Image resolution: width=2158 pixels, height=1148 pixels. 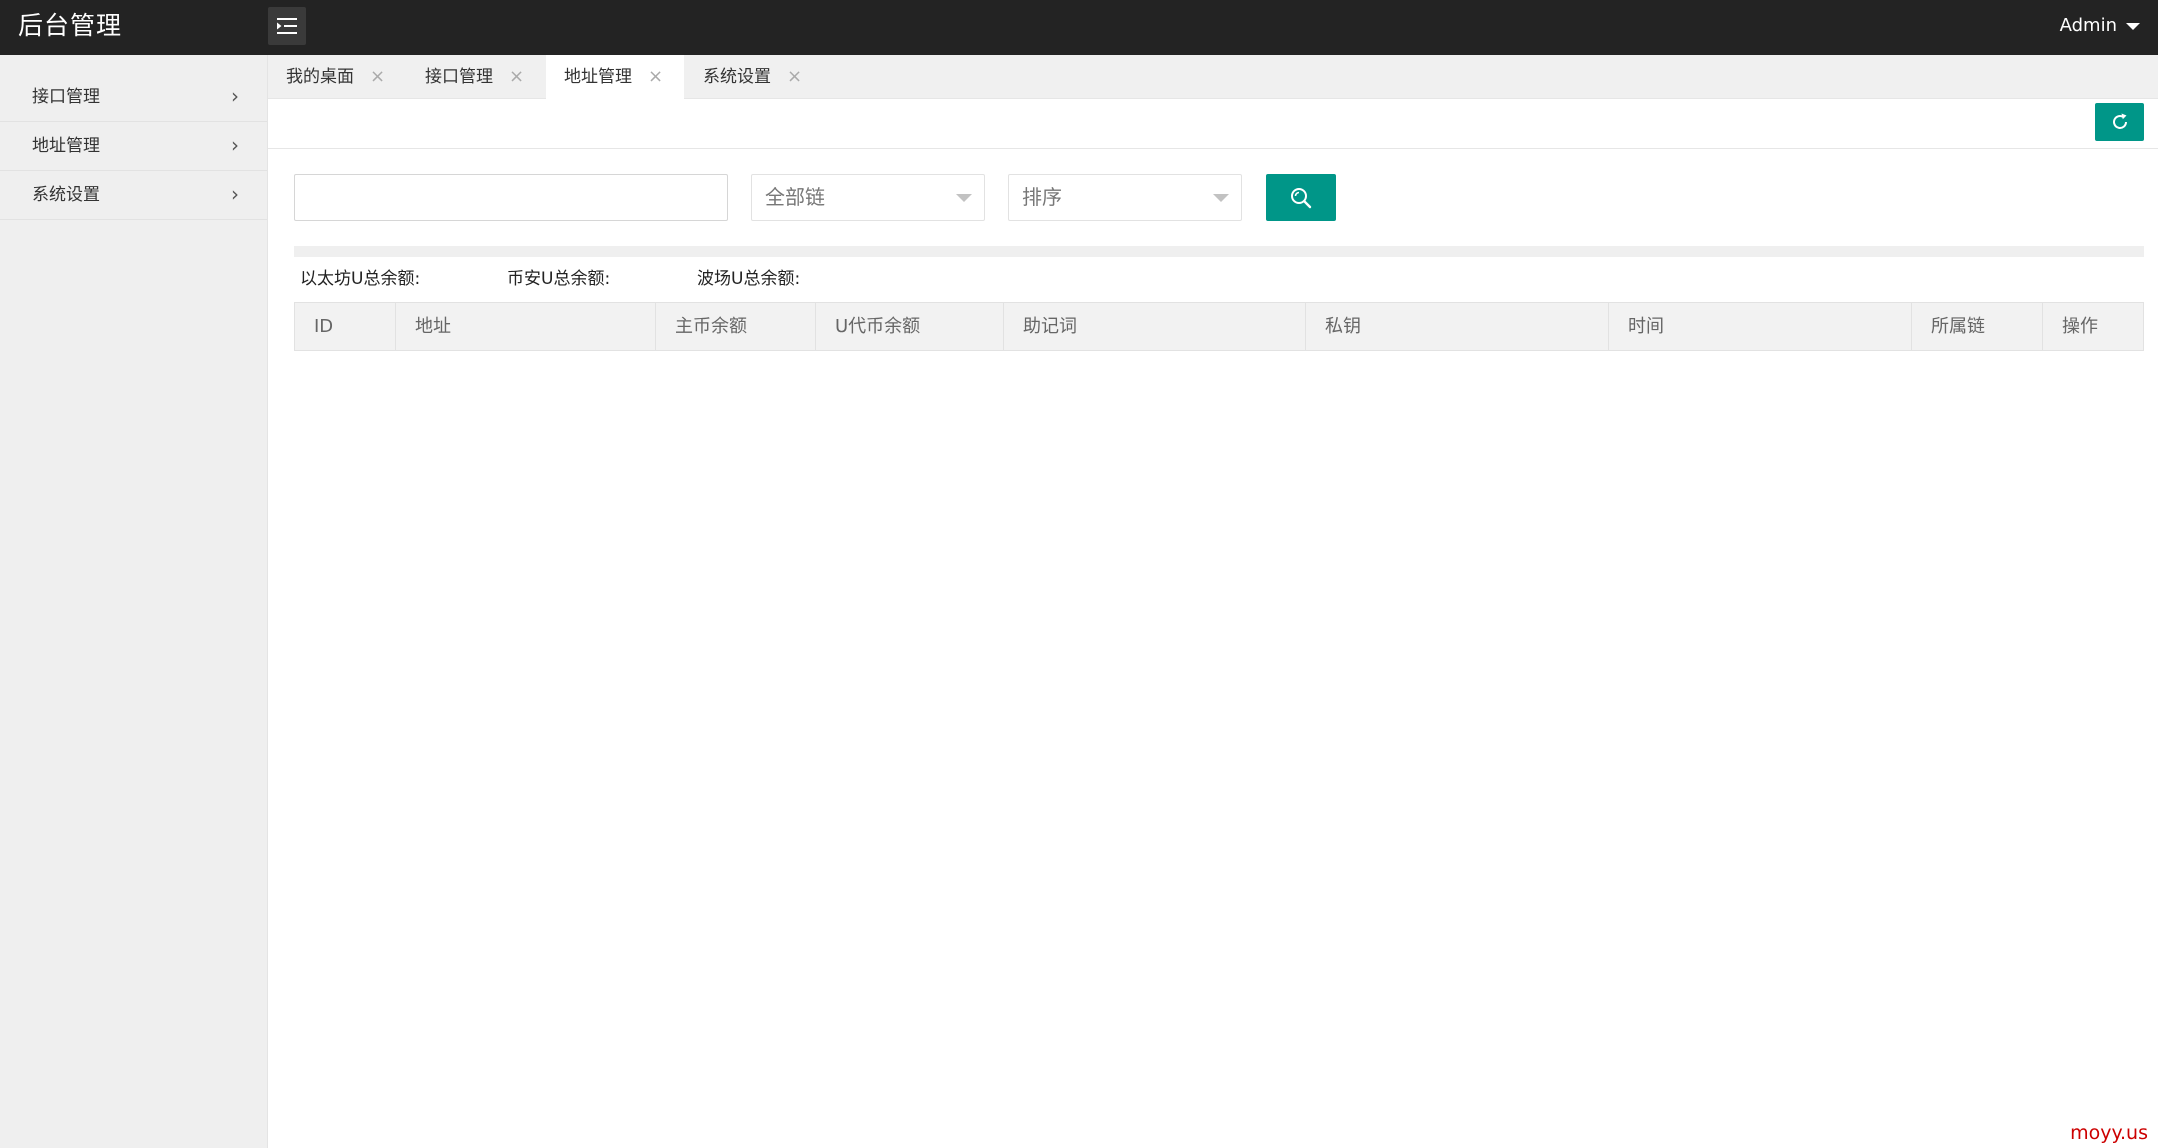 I want to click on search-icon, so click(x=1301, y=197).